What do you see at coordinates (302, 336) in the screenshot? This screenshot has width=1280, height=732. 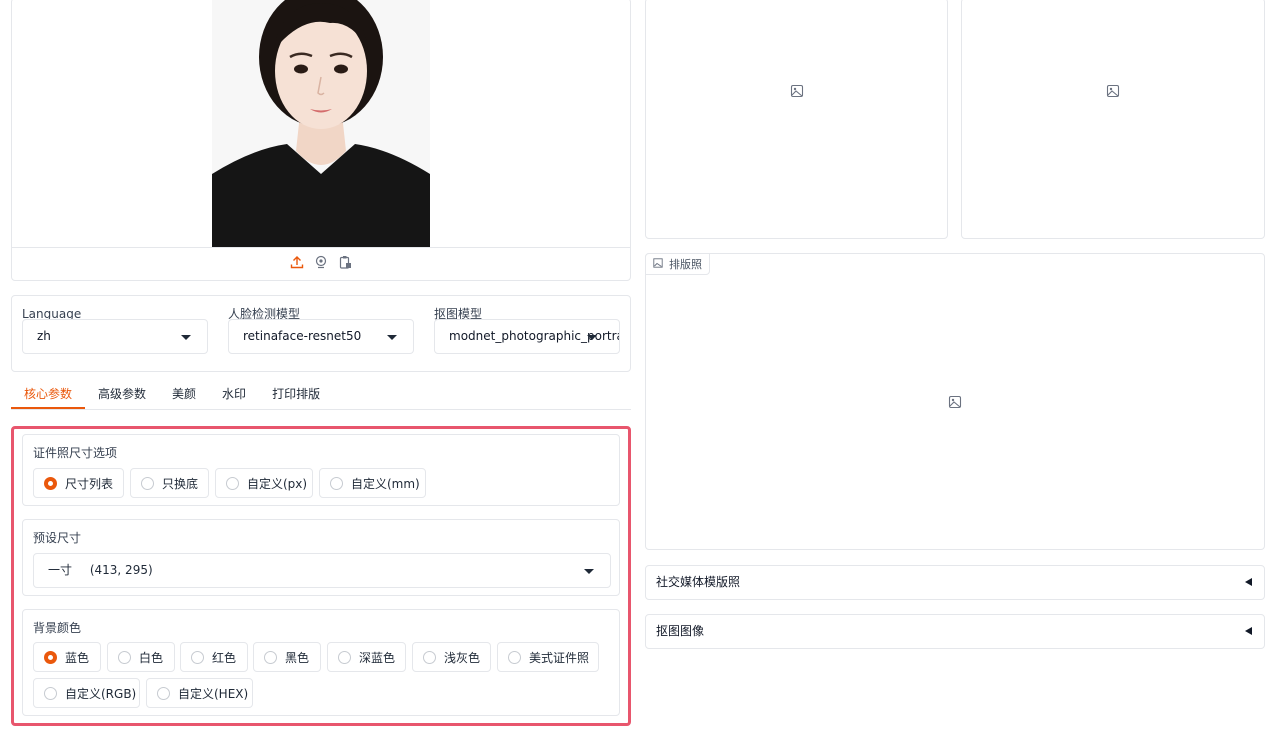 I see `face-detect-value: retinaface-resnet50` at bounding box center [302, 336].